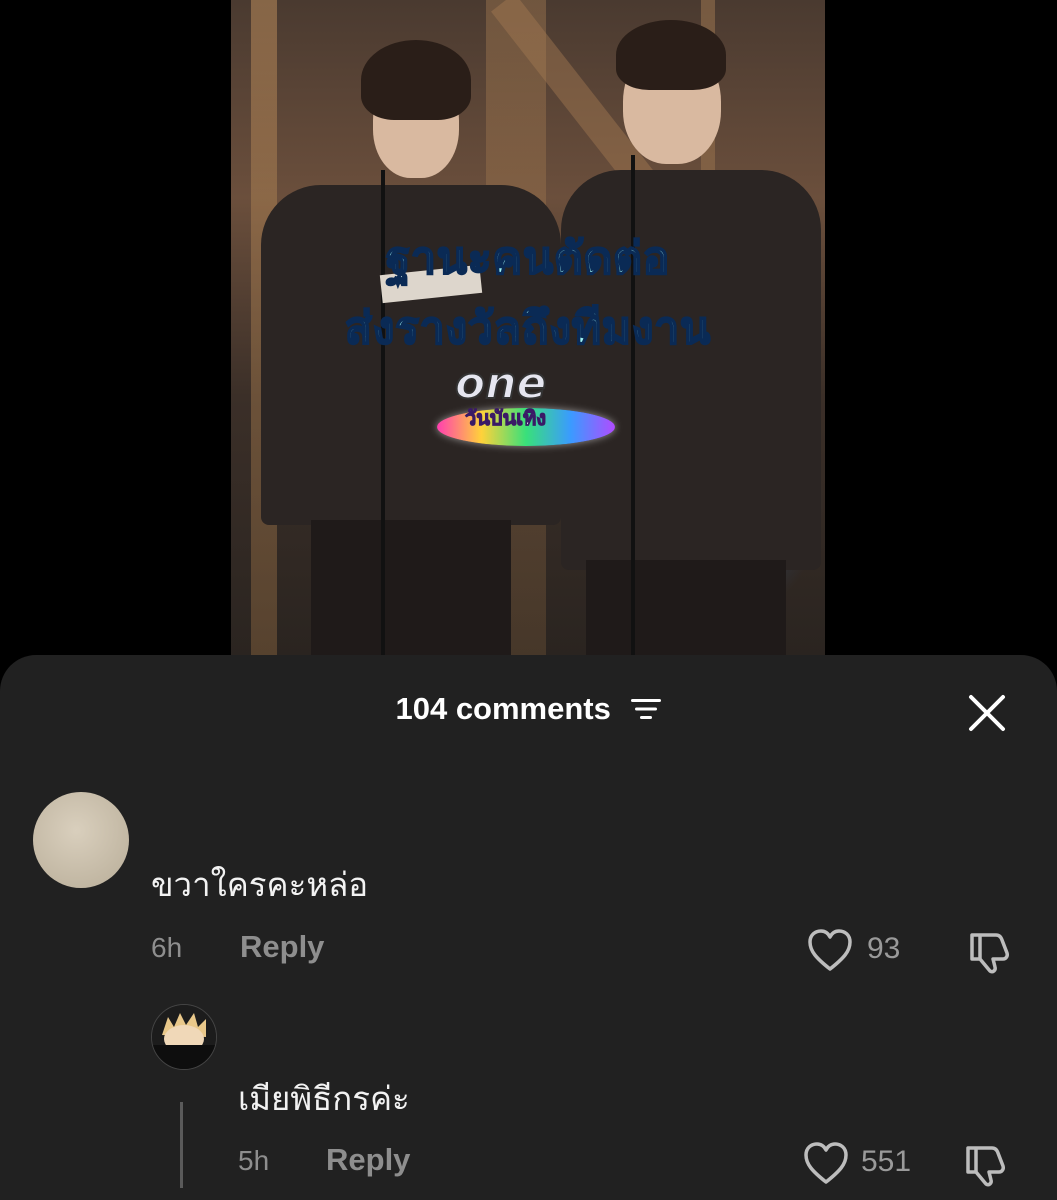 Image resolution: width=1057 pixels, height=1200 pixels. Describe the element at coordinates (503, 708) in the screenshot. I see `comments-count-label: 104 comments` at that location.